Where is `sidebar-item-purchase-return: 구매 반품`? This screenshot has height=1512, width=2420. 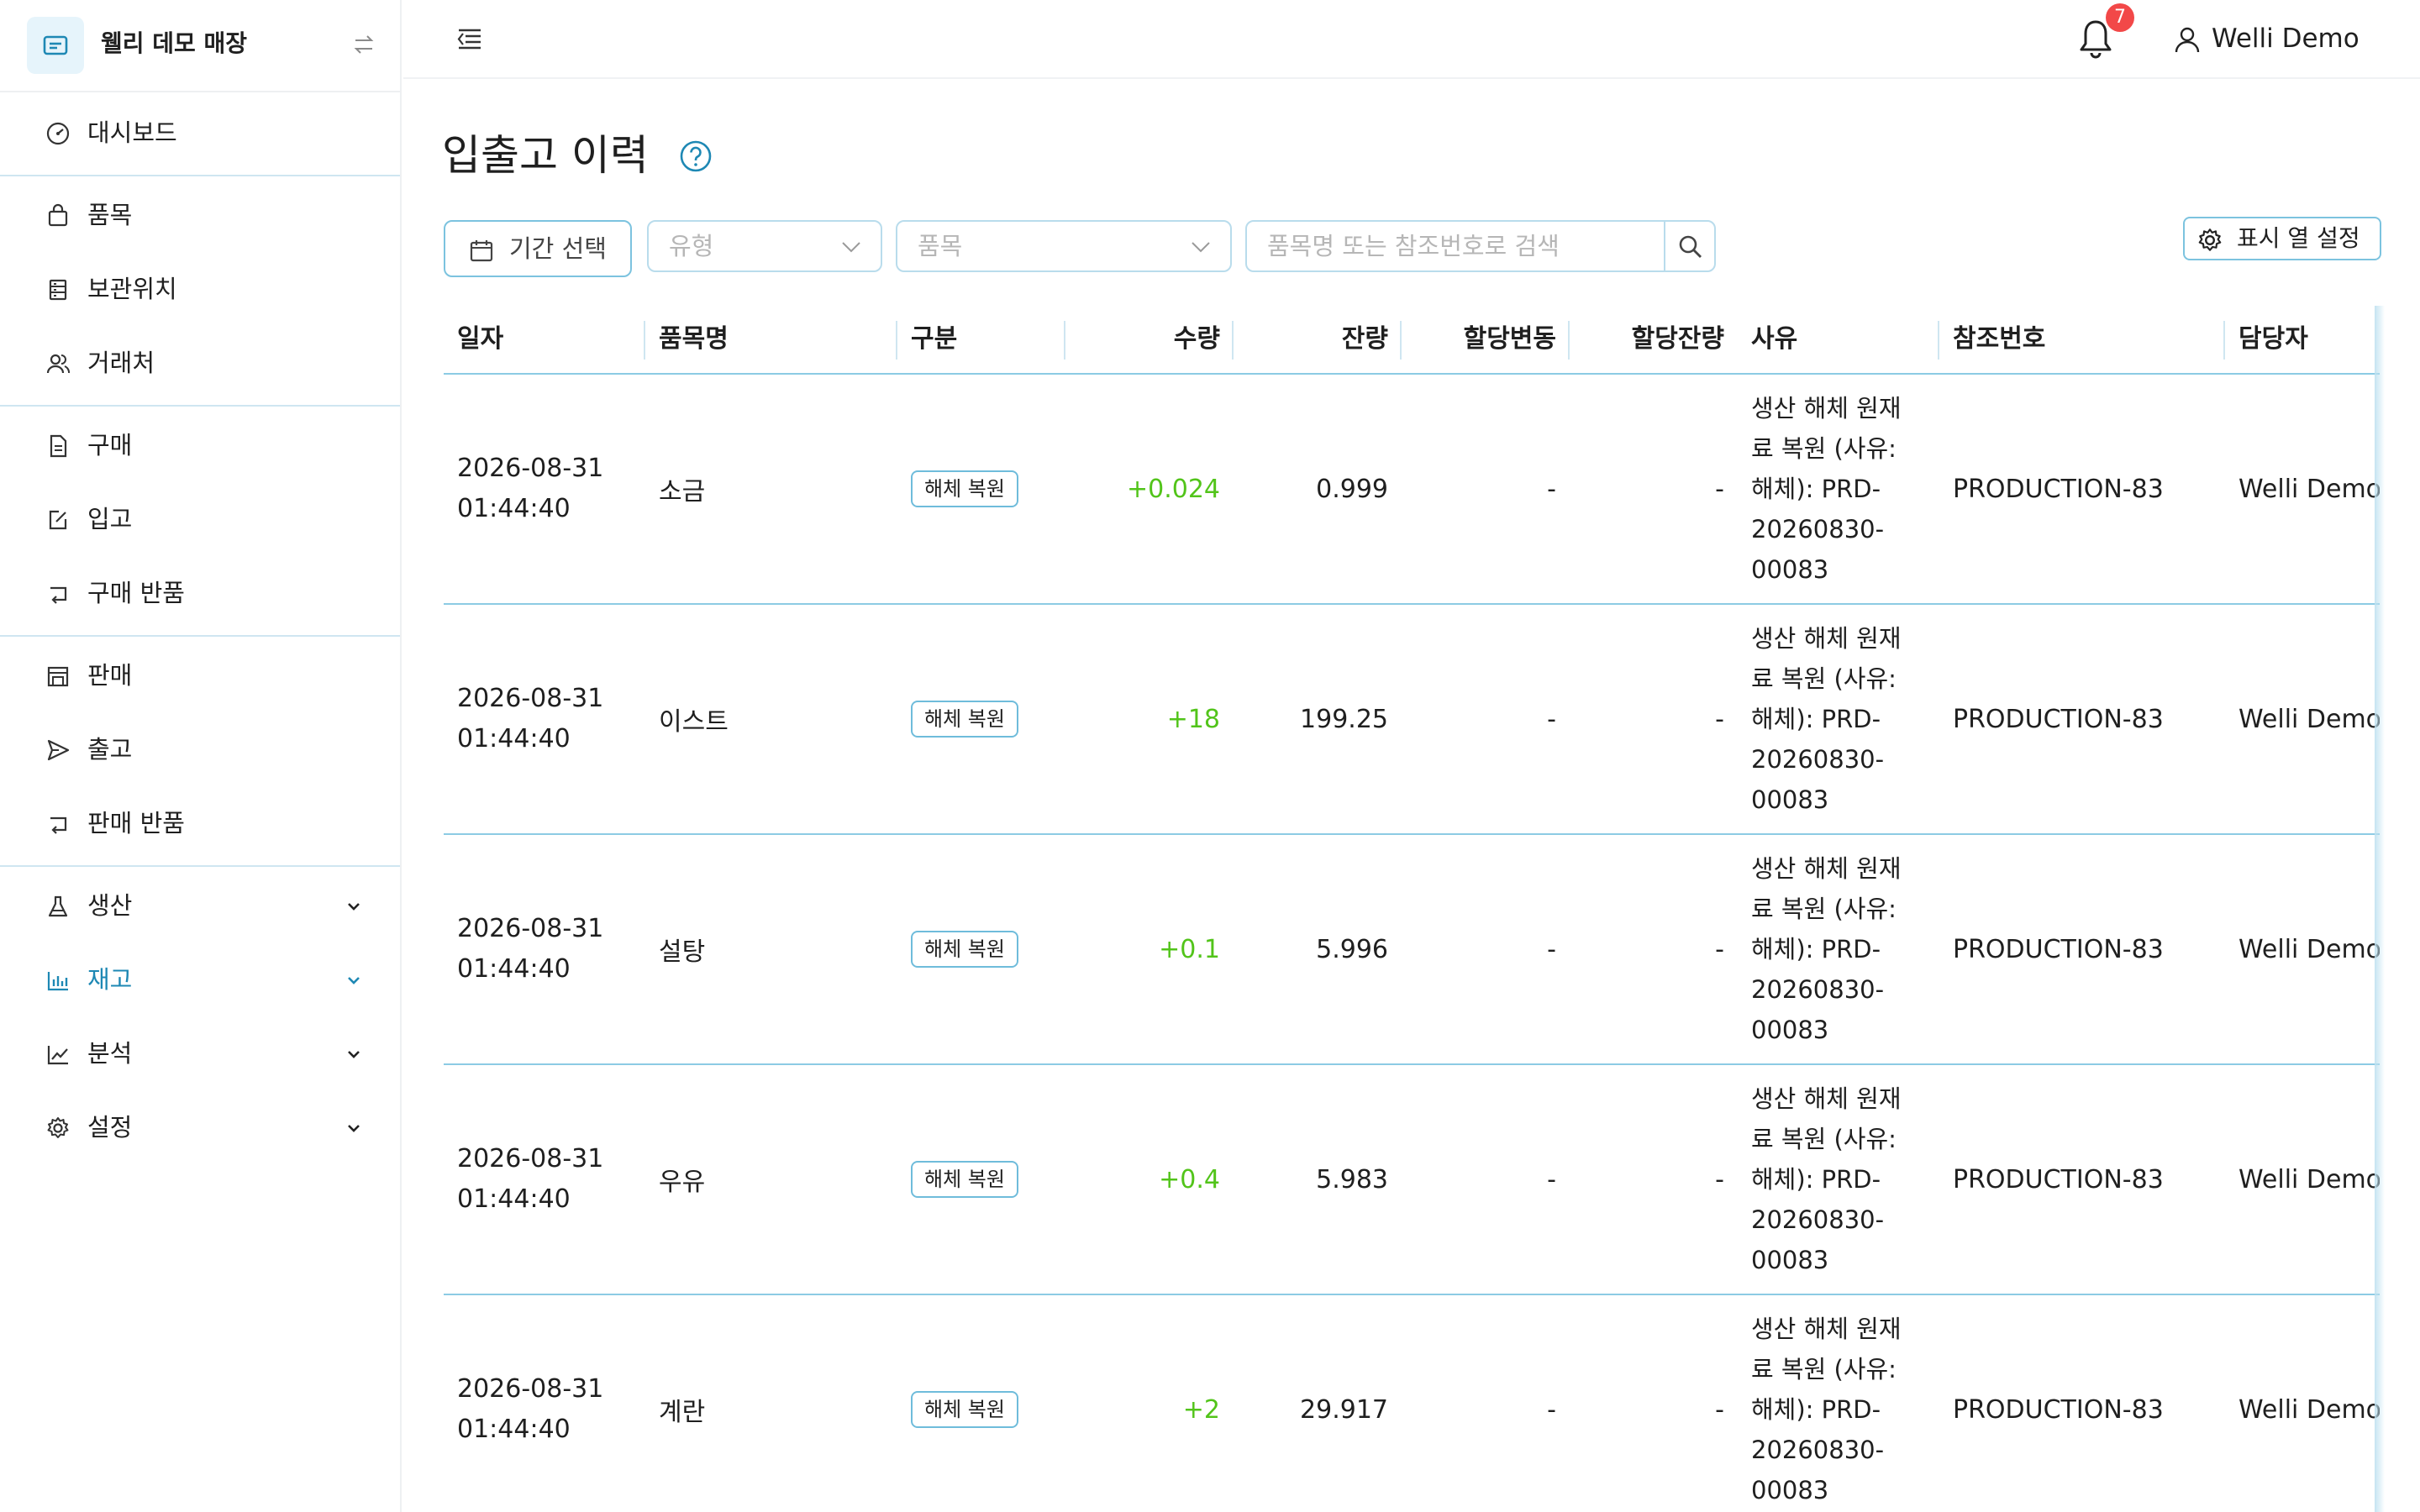 sidebar-item-purchase-return: 구매 반품 is located at coordinates (200, 593).